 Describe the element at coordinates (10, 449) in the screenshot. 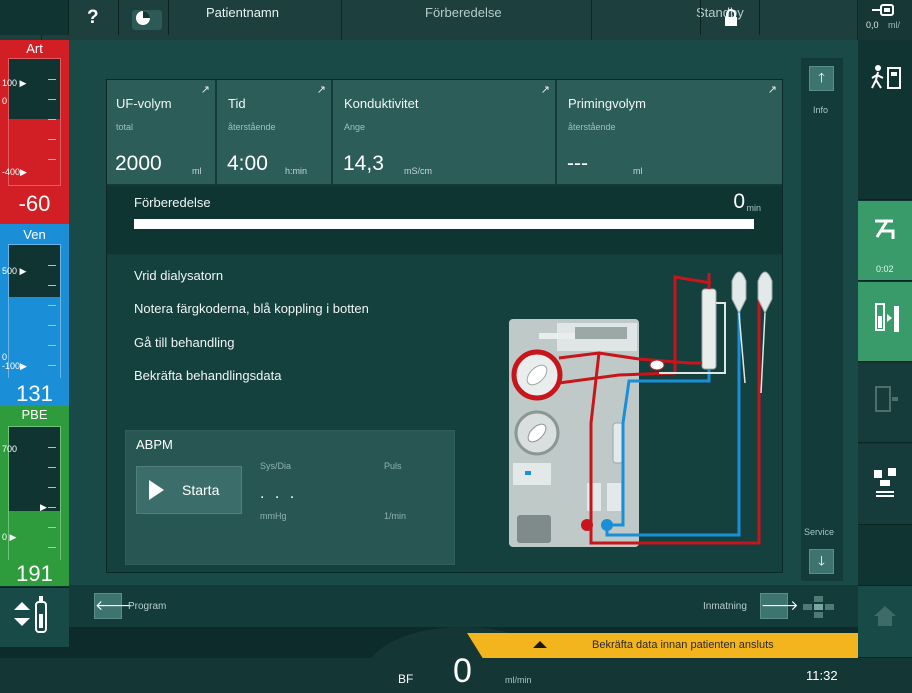

I see `pbe-max-label: 700` at that location.